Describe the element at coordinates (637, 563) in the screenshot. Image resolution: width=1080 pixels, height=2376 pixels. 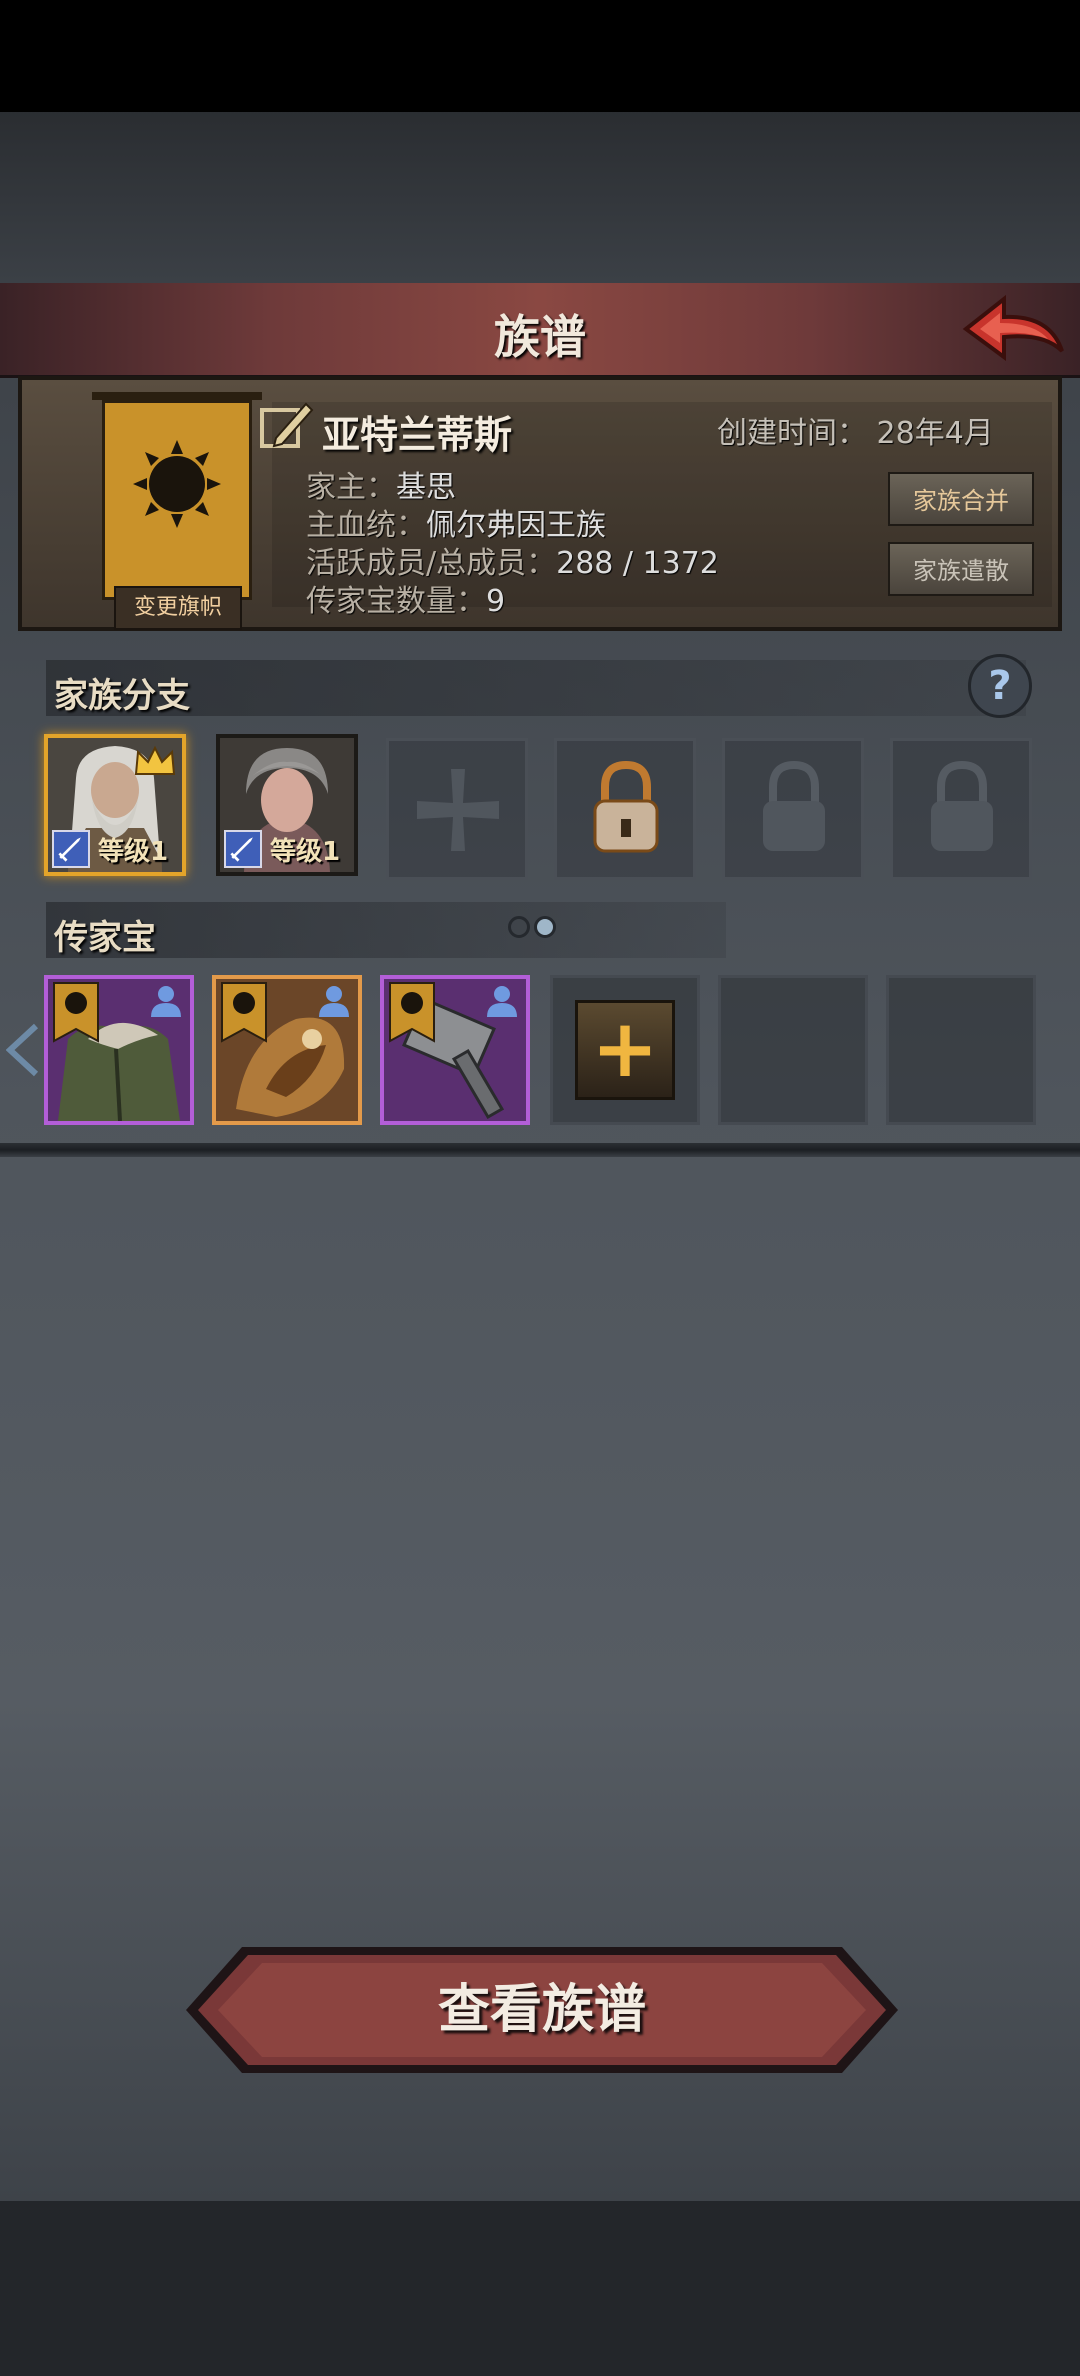
I see `members-value: 288 / 1372` at that location.